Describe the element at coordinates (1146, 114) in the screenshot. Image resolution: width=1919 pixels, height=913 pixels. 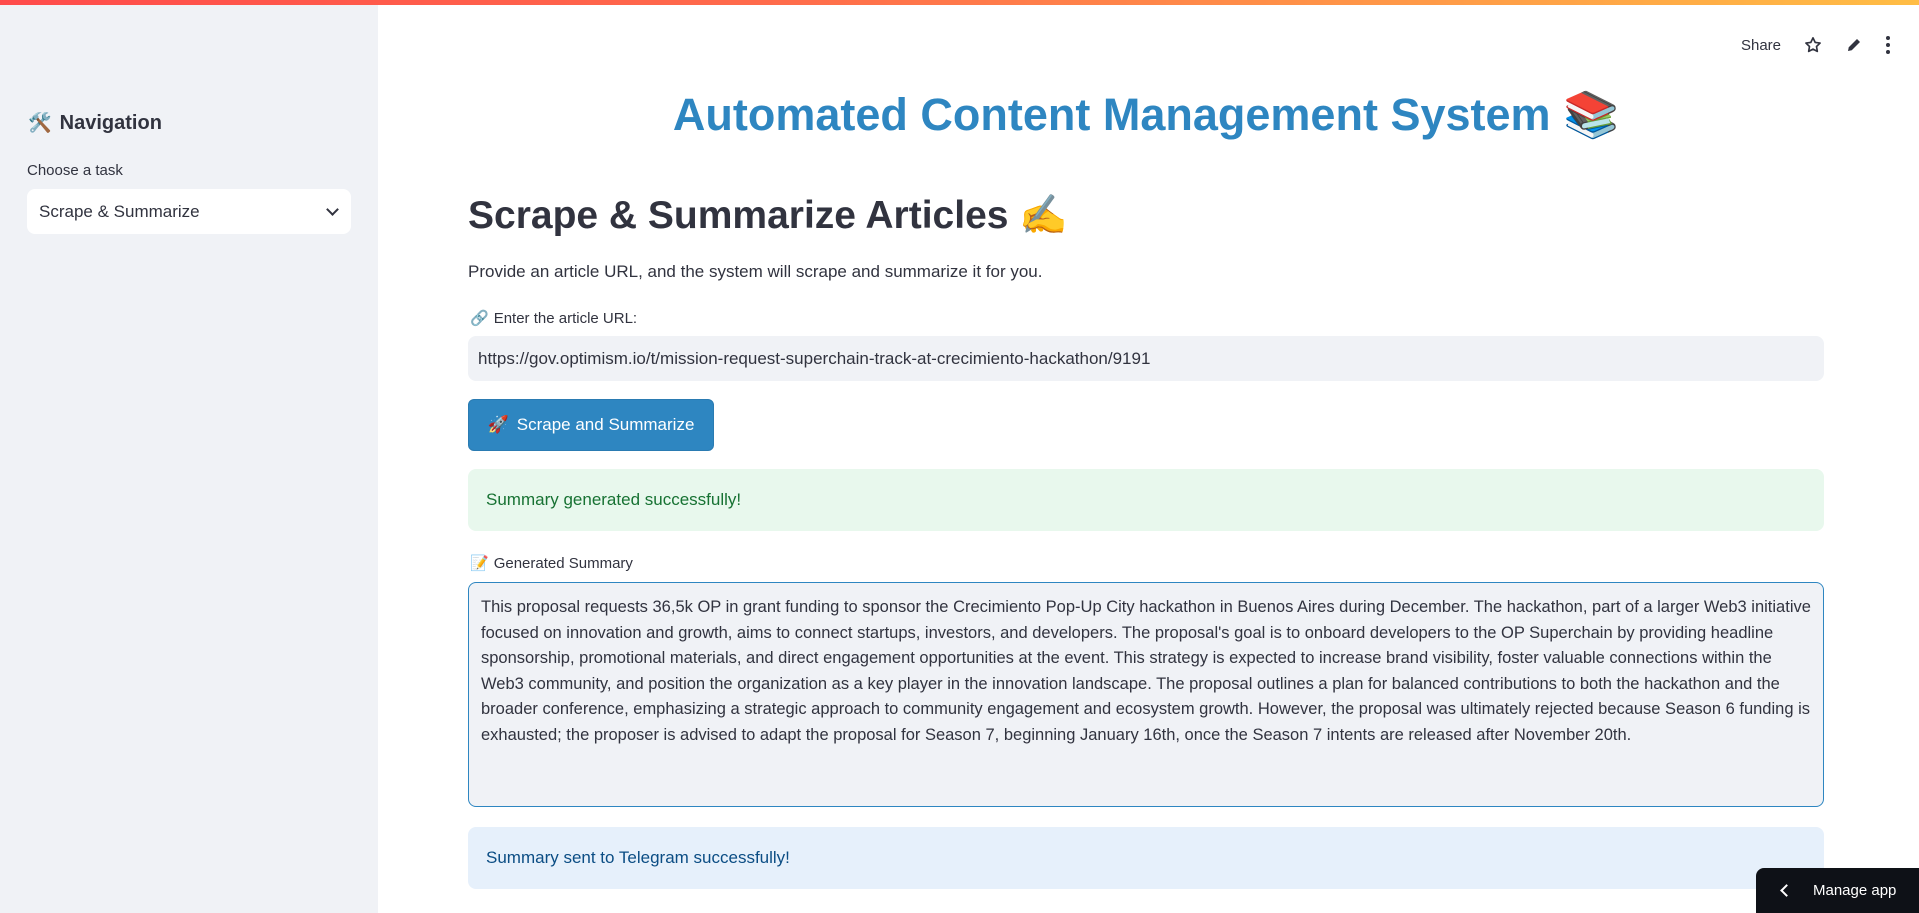
I see `app-title: Automated Content Management System 📚` at that location.